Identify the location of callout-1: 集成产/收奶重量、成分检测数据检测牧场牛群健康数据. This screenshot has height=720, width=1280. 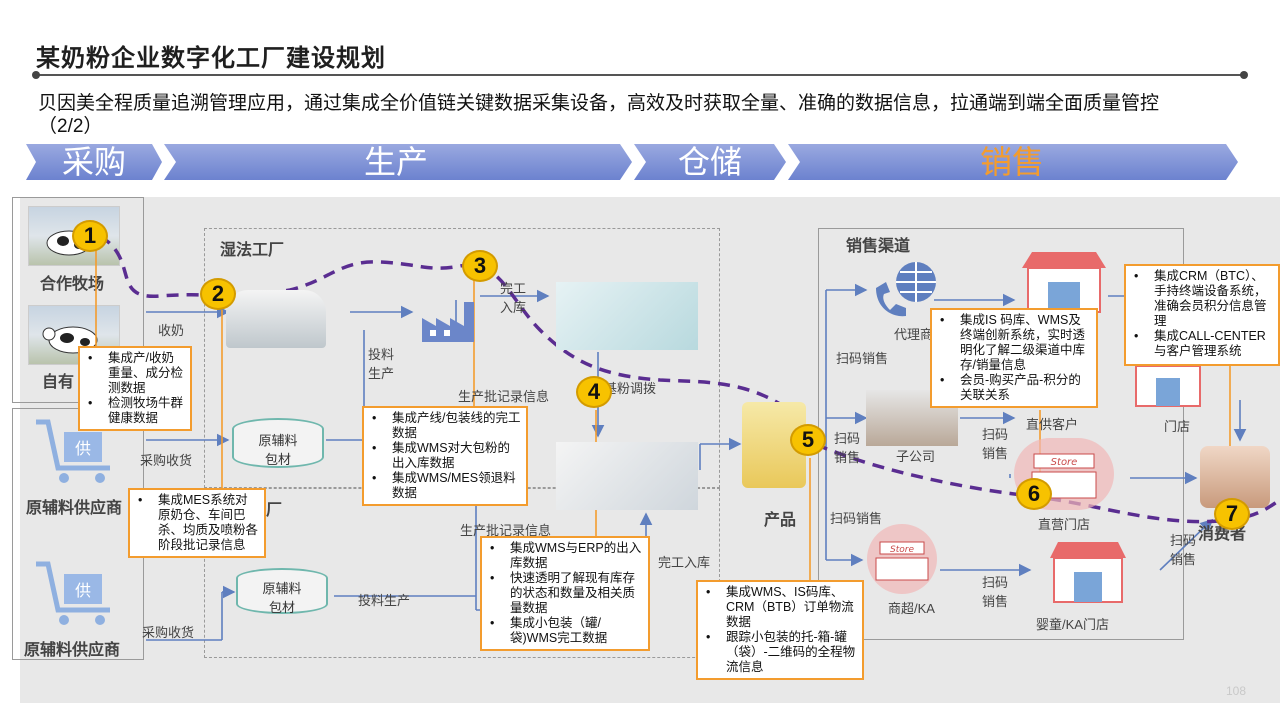
(135, 388).